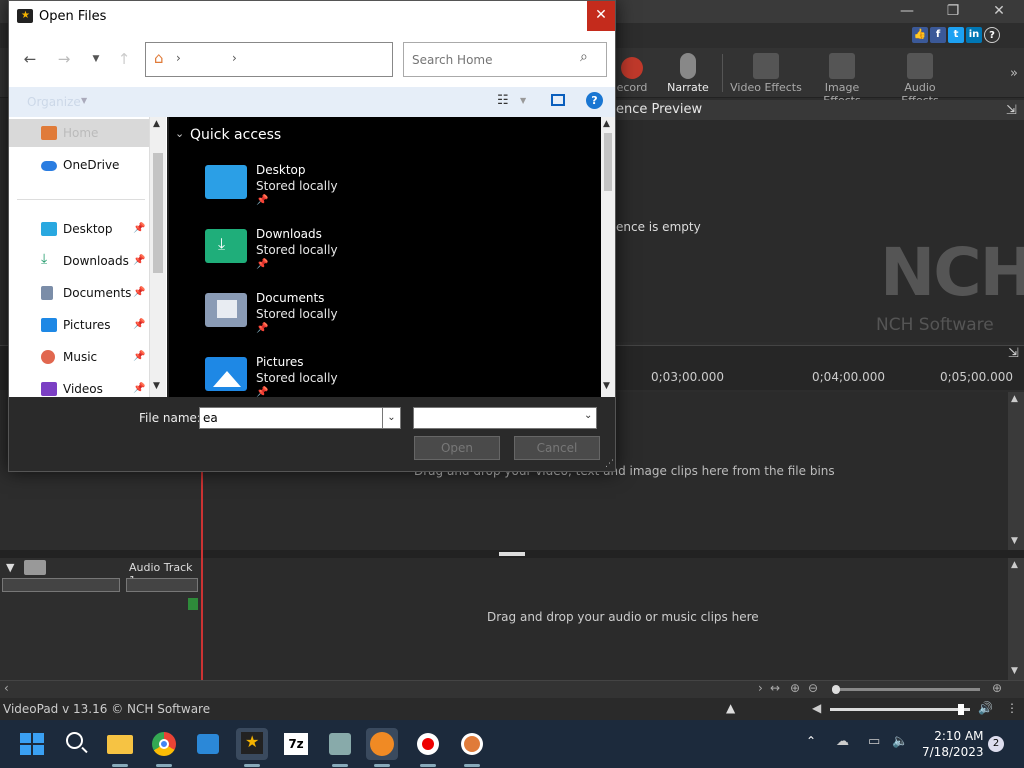  What do you see at coordinates (291, 418) in the screenshot?
I see `file-name-input` at bounding box center [291, 418].